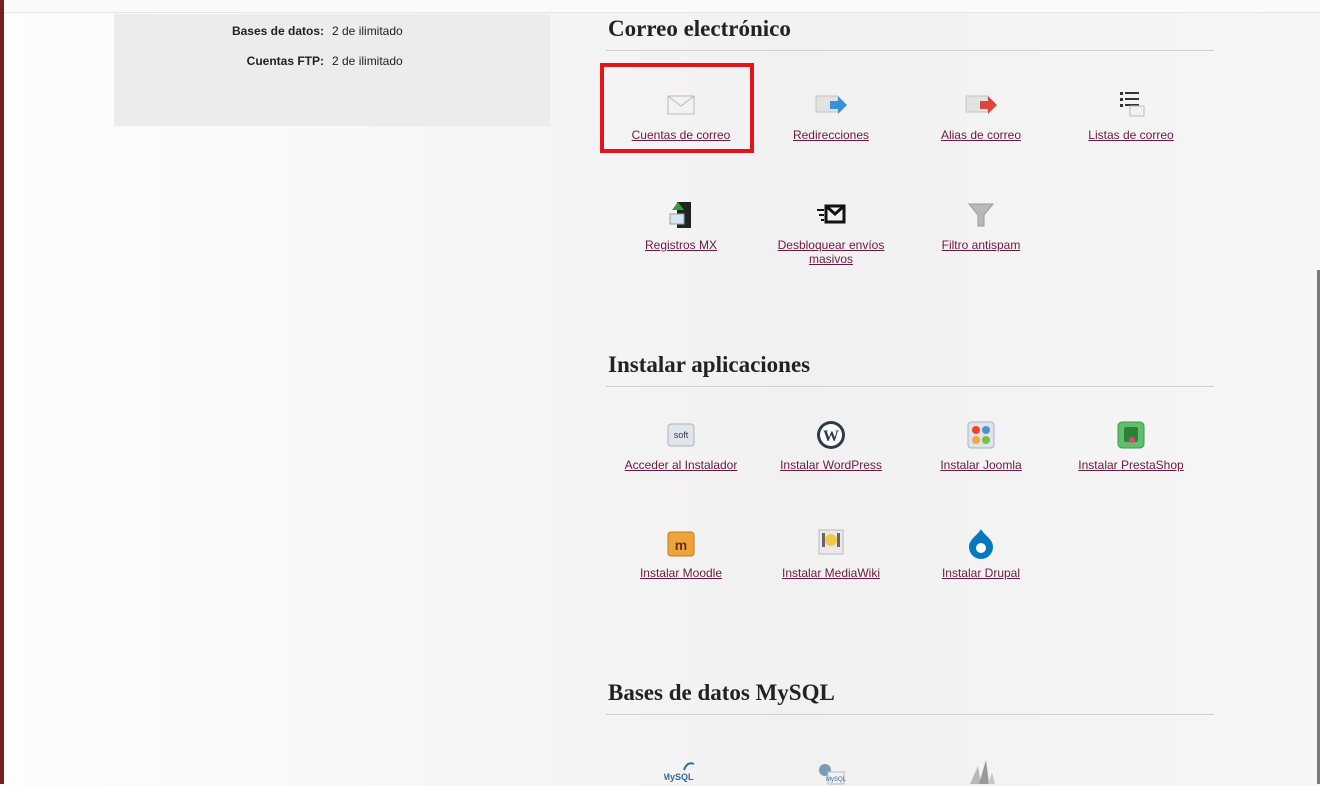 This screenshot has width=1320, height=786. I want to click on tile-label: Filtro antispam, so click(981, 245).